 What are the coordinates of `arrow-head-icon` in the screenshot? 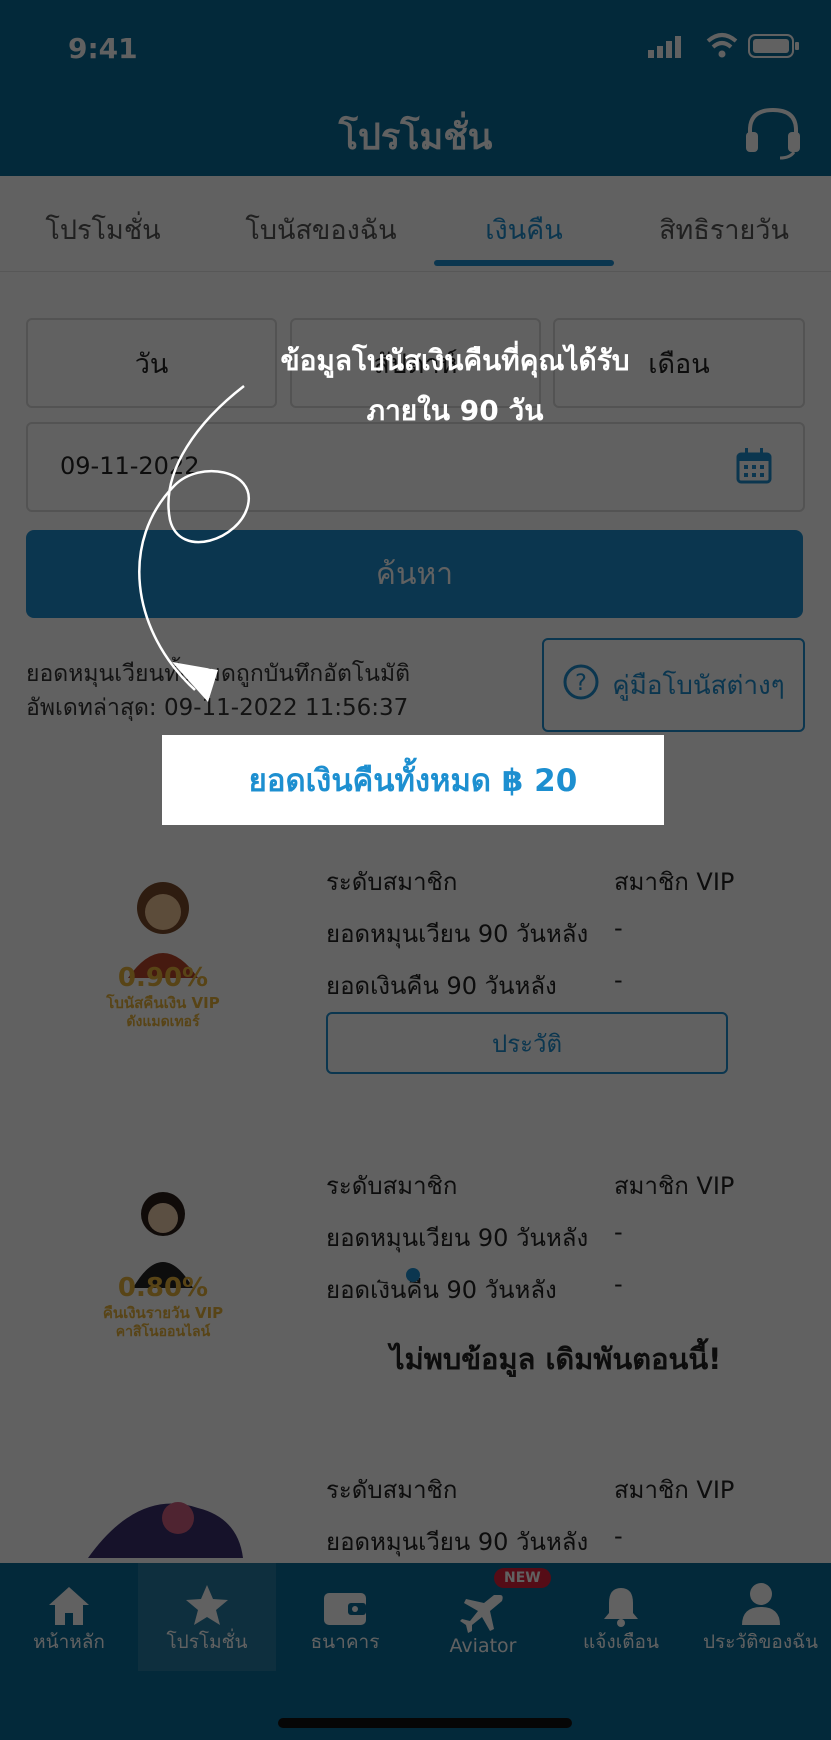 It's located at (195, 682).